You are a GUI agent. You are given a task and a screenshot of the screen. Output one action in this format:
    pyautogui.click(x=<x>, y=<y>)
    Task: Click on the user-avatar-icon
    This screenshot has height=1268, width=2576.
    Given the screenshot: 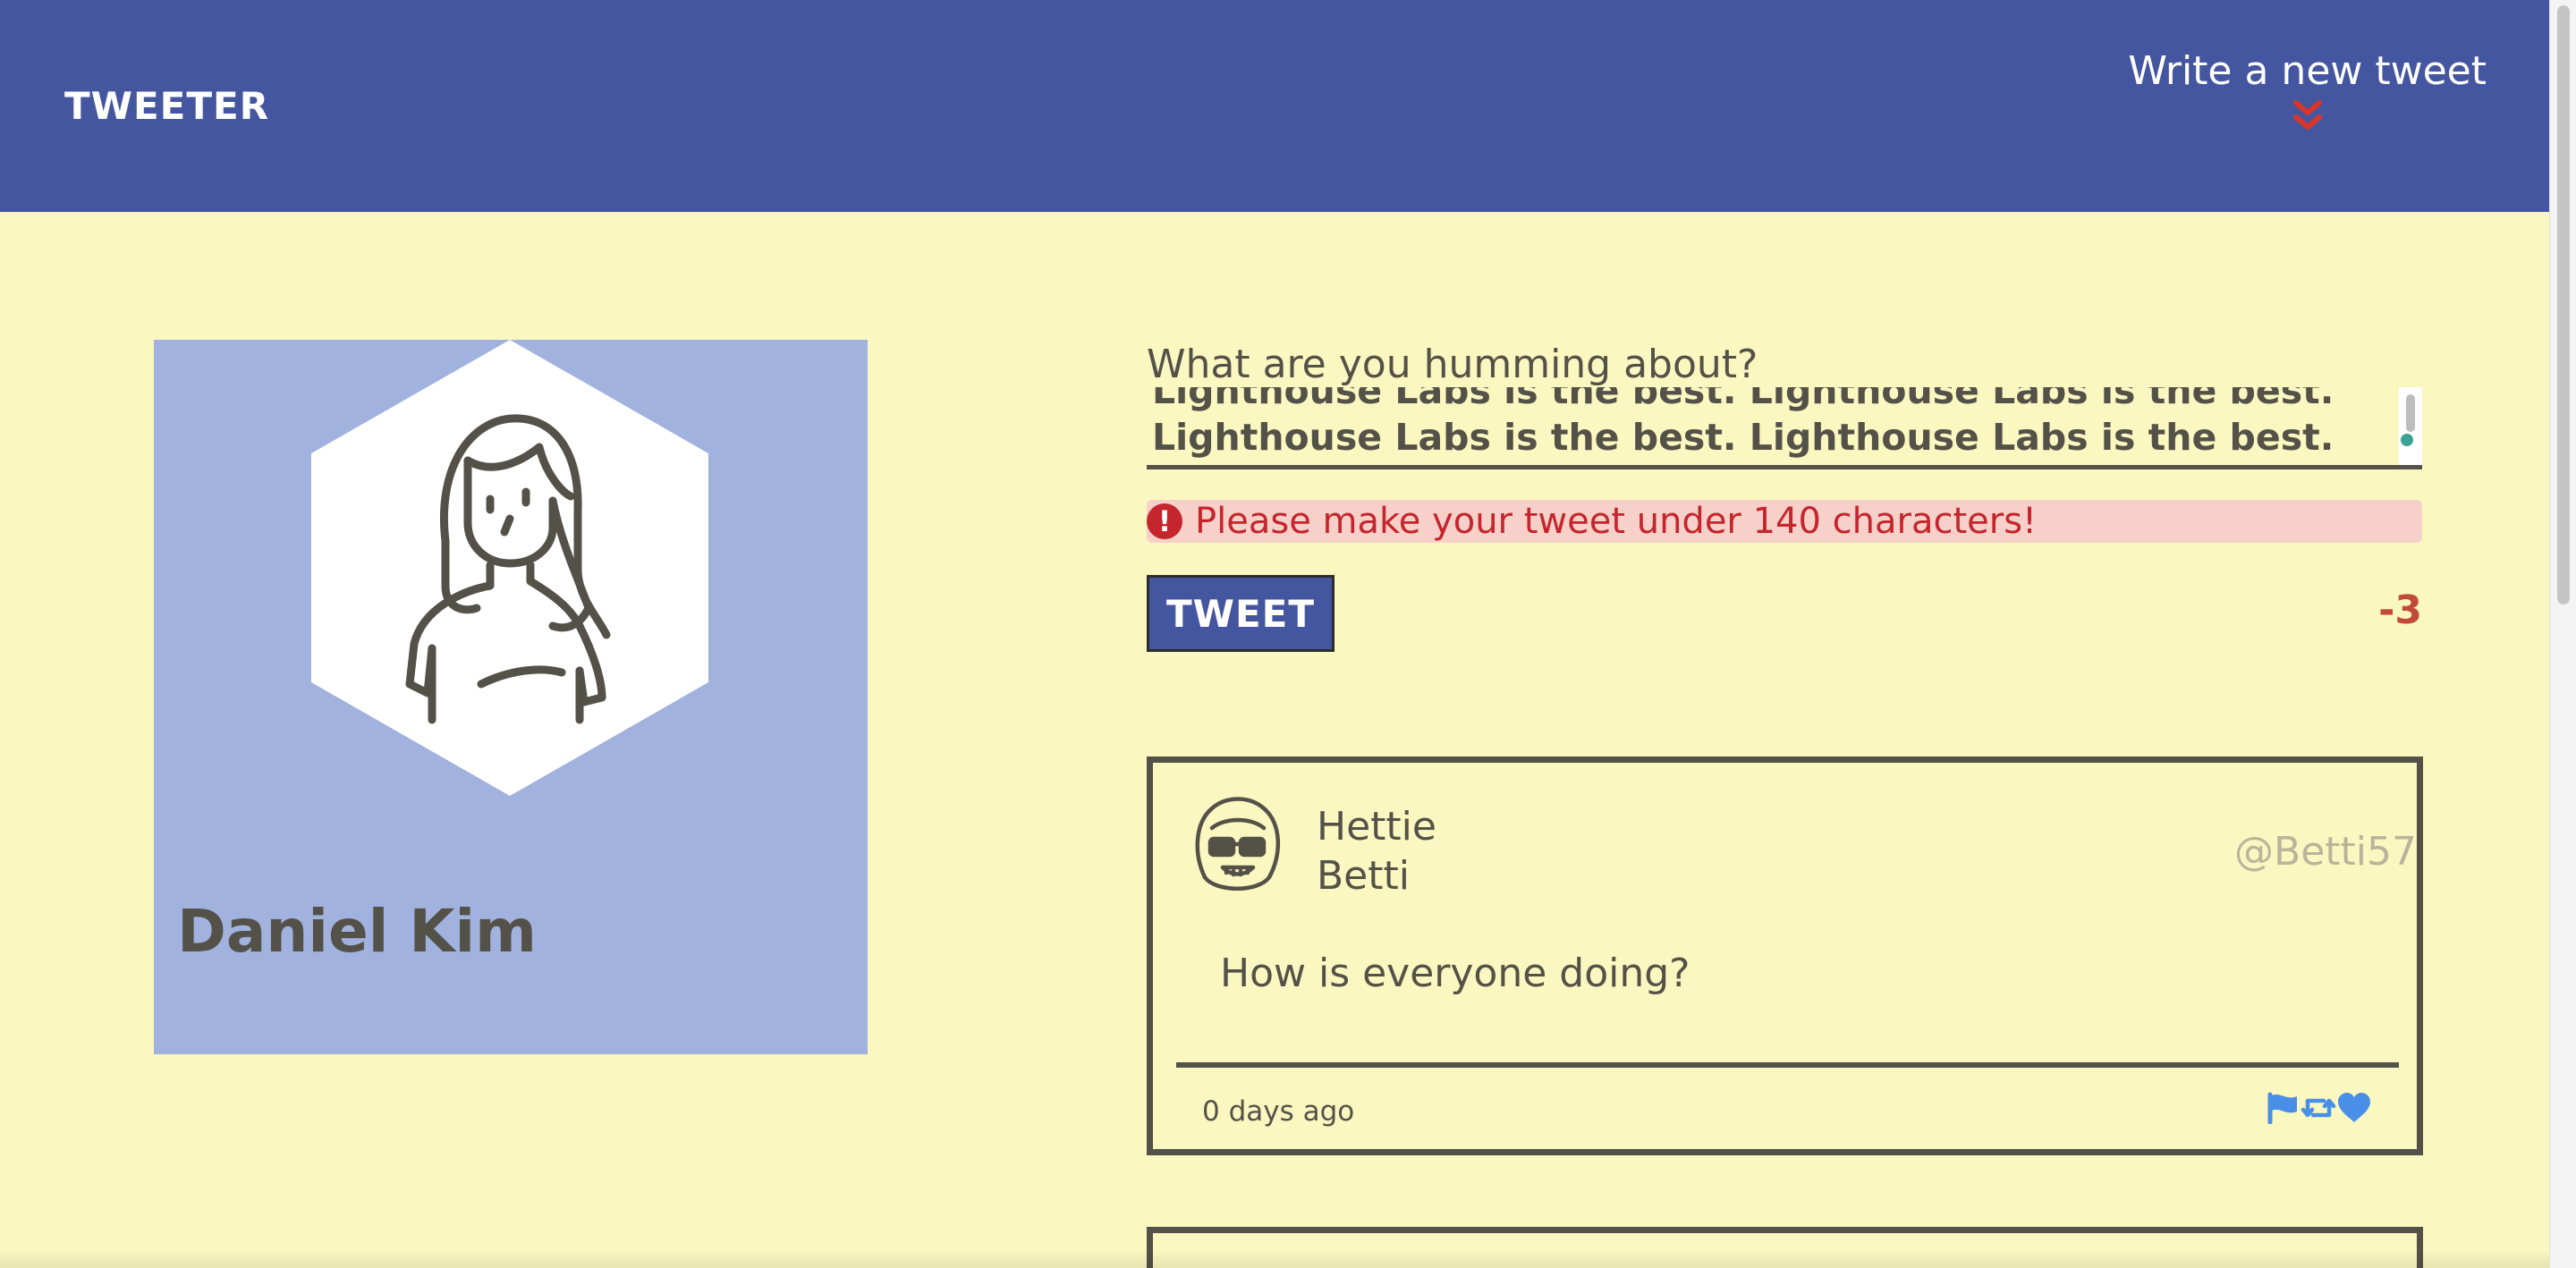 What is the action you would take?
    pyautogui.click(x=1237, y=846)
    